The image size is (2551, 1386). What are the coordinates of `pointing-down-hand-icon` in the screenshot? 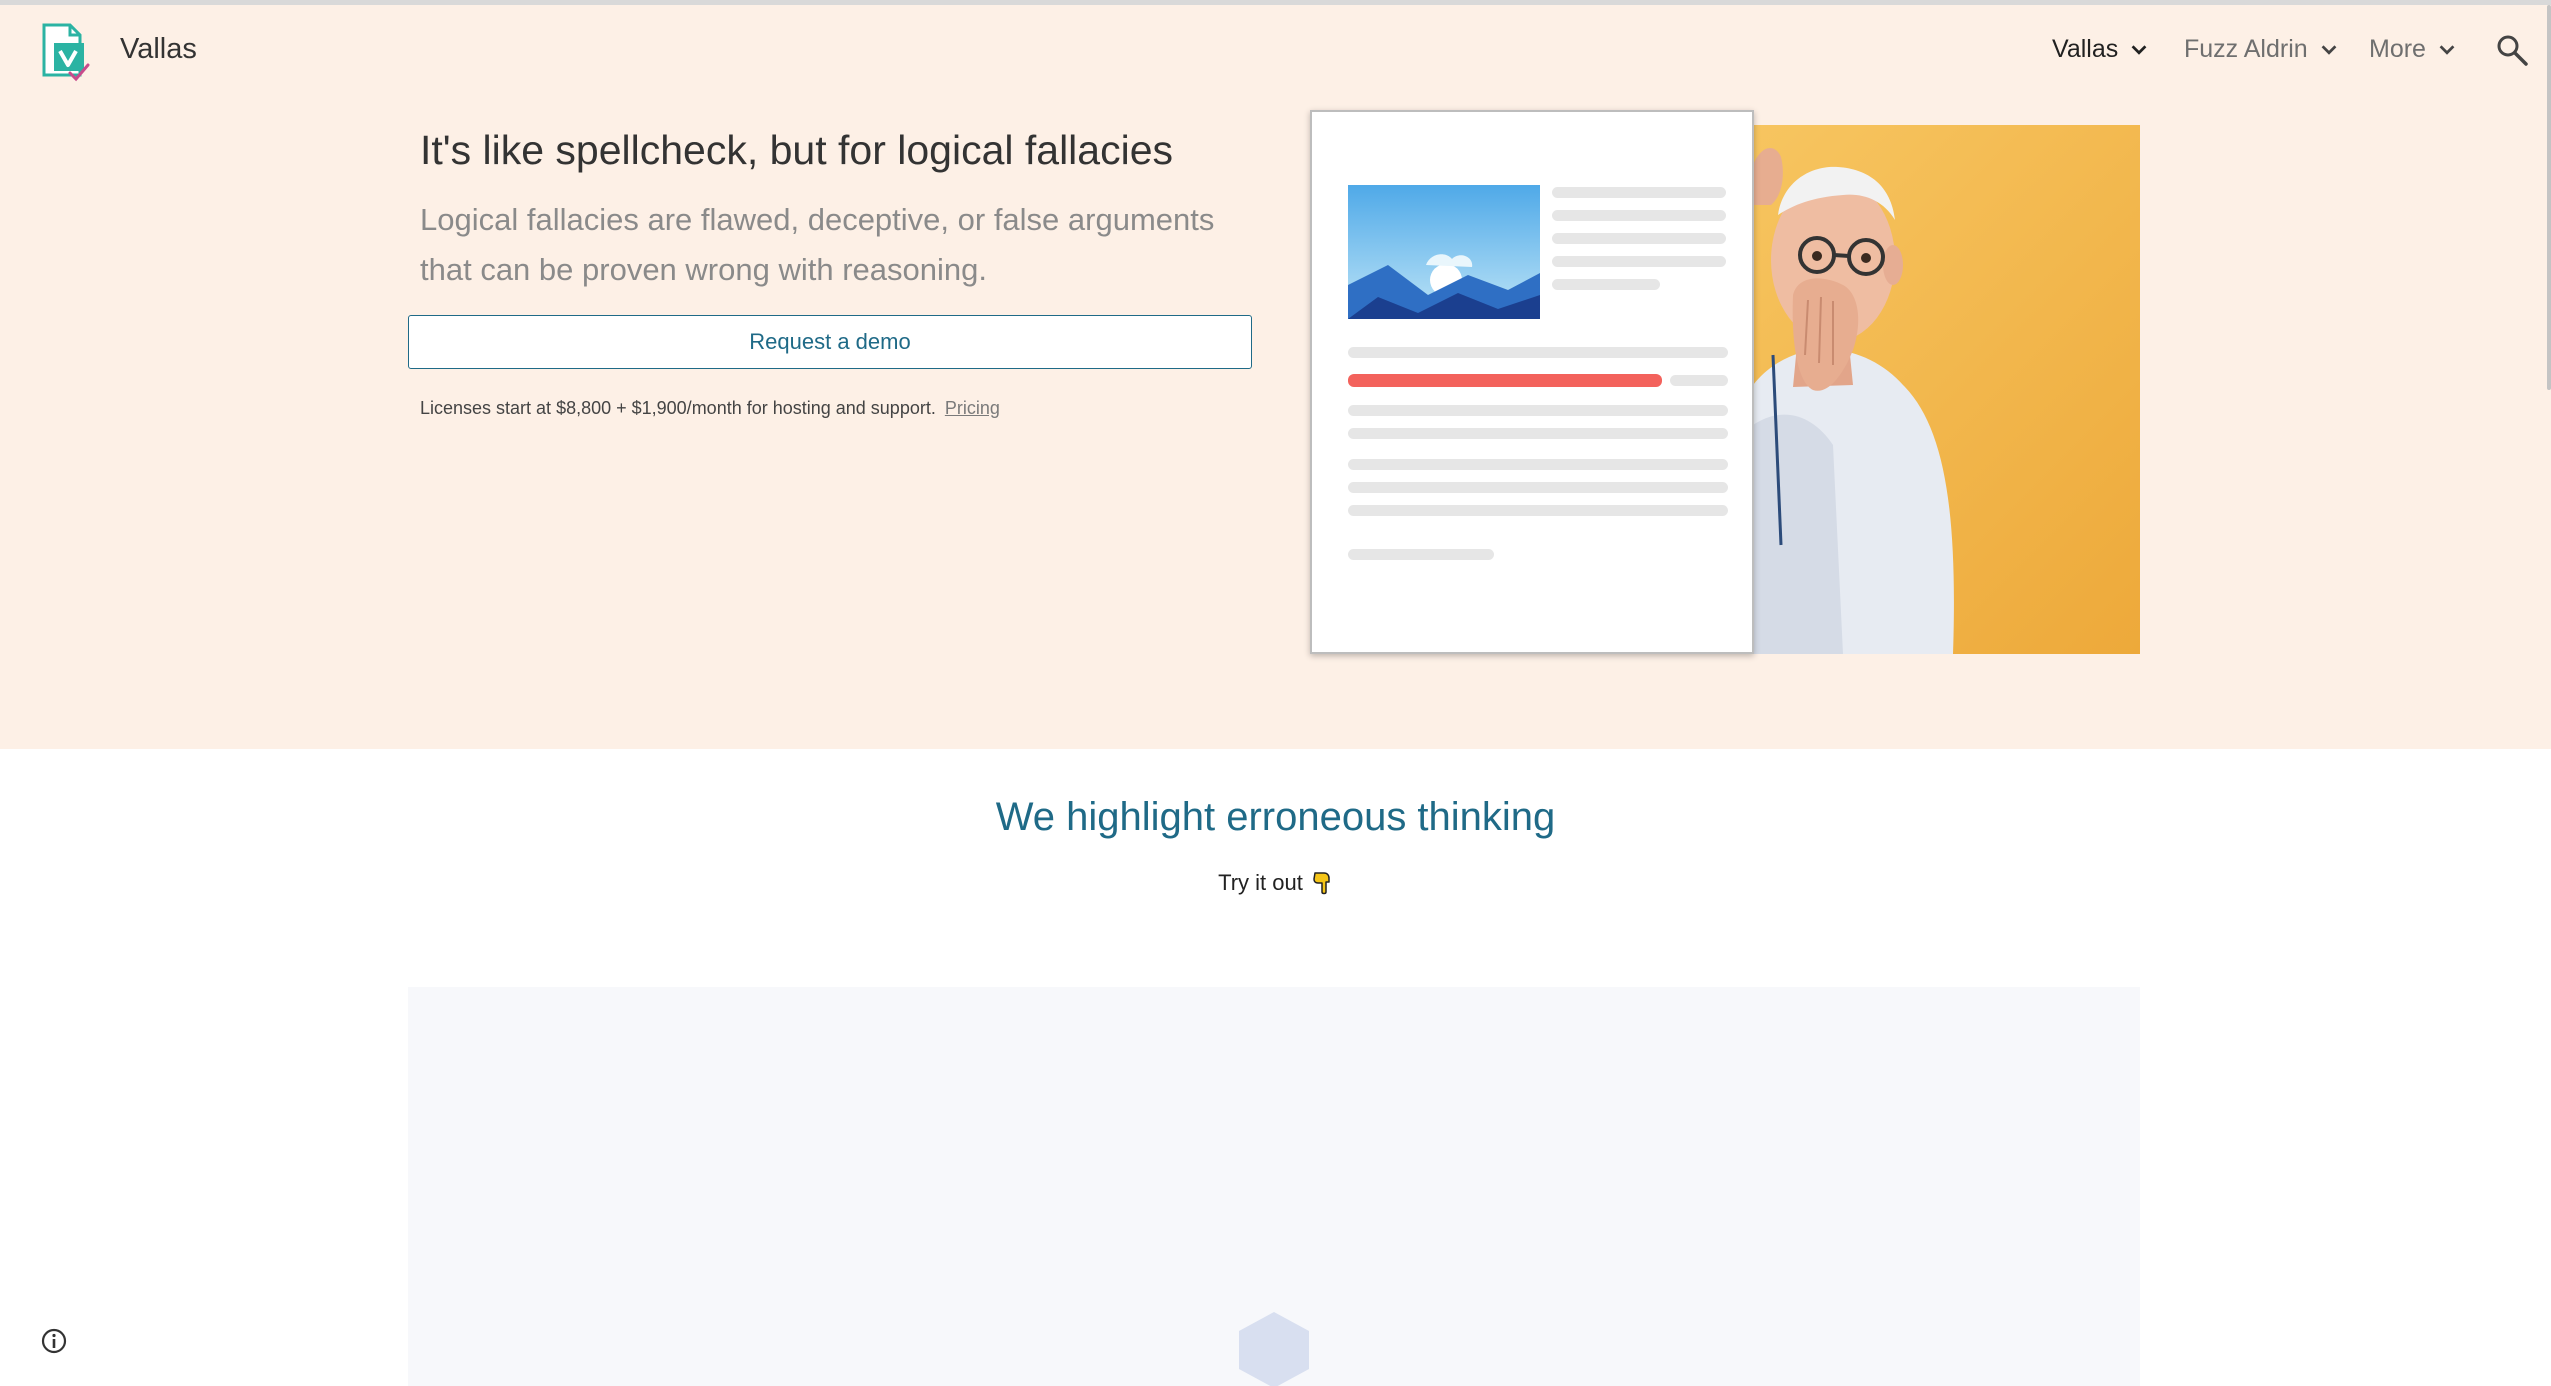 It's located at (1321, 883).